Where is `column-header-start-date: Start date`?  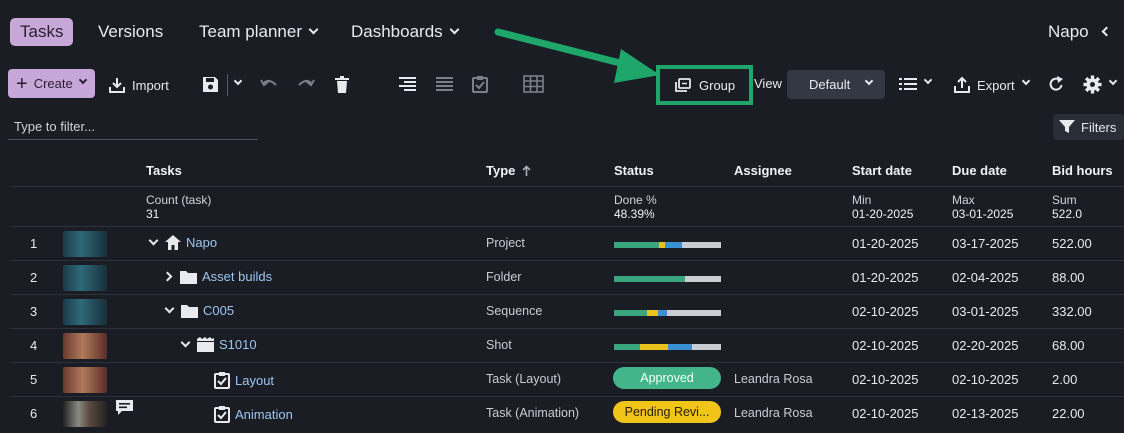 column-header-start-date: Start date is located at coordinates (882, 170).